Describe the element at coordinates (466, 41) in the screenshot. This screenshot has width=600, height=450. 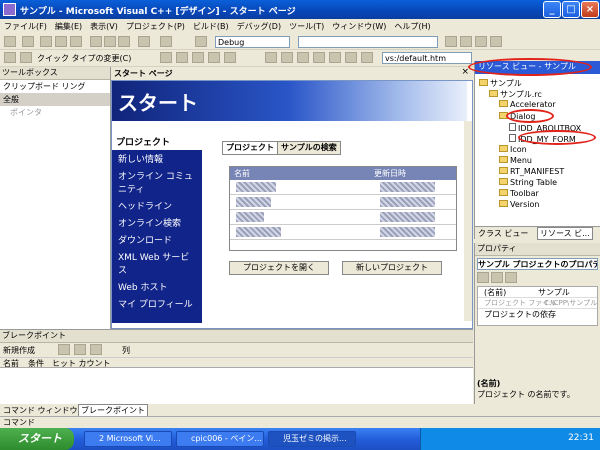
I see `solution-explorer-icon` at that location.